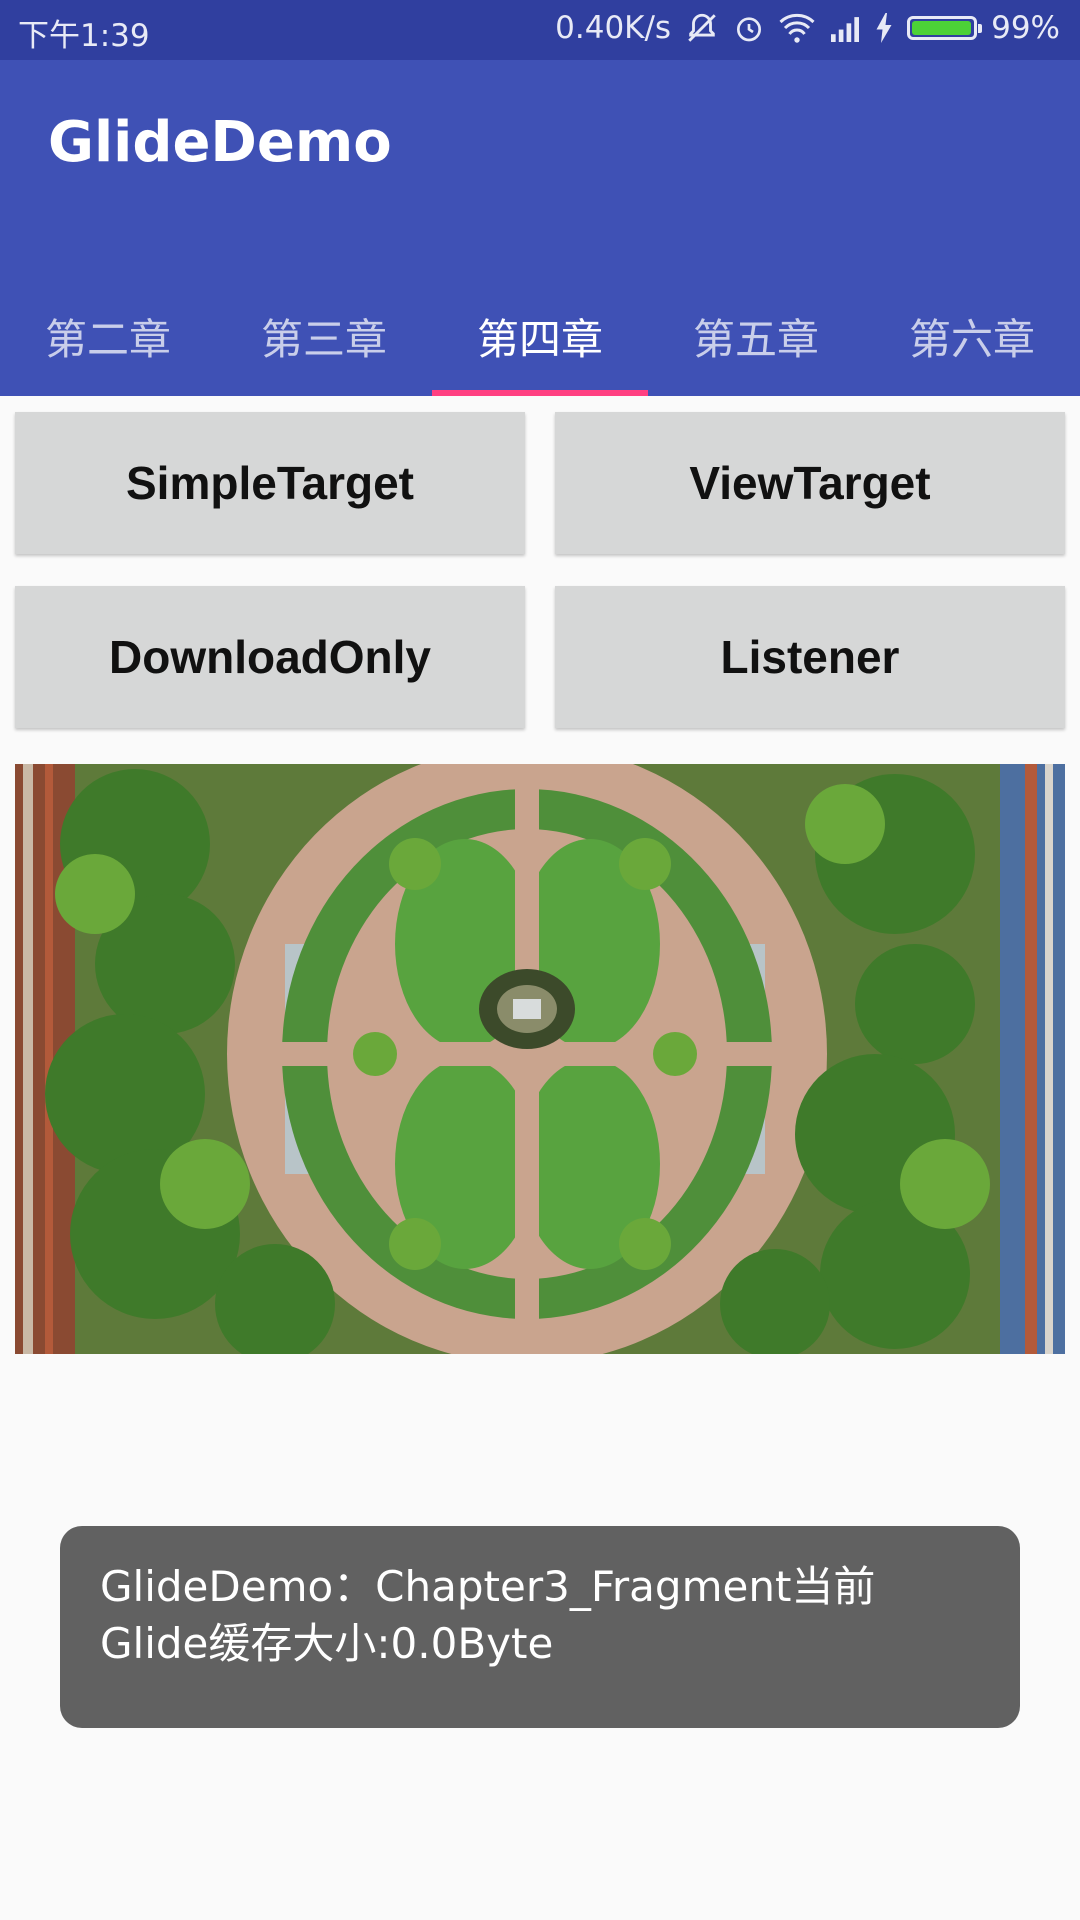 The height and width of the screenshot is (1920, 1080). Describe the element at coordinates (972, 336) in the screenshot. I see `tab-chapter-6: 第六章` at that location.